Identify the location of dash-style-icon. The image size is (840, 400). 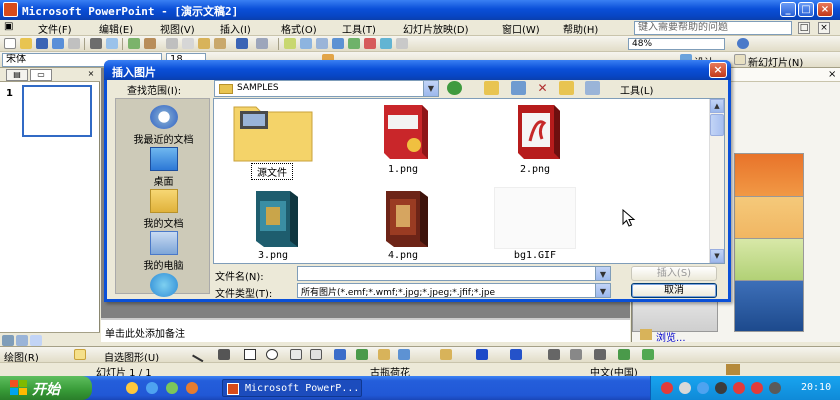
(576, 354).